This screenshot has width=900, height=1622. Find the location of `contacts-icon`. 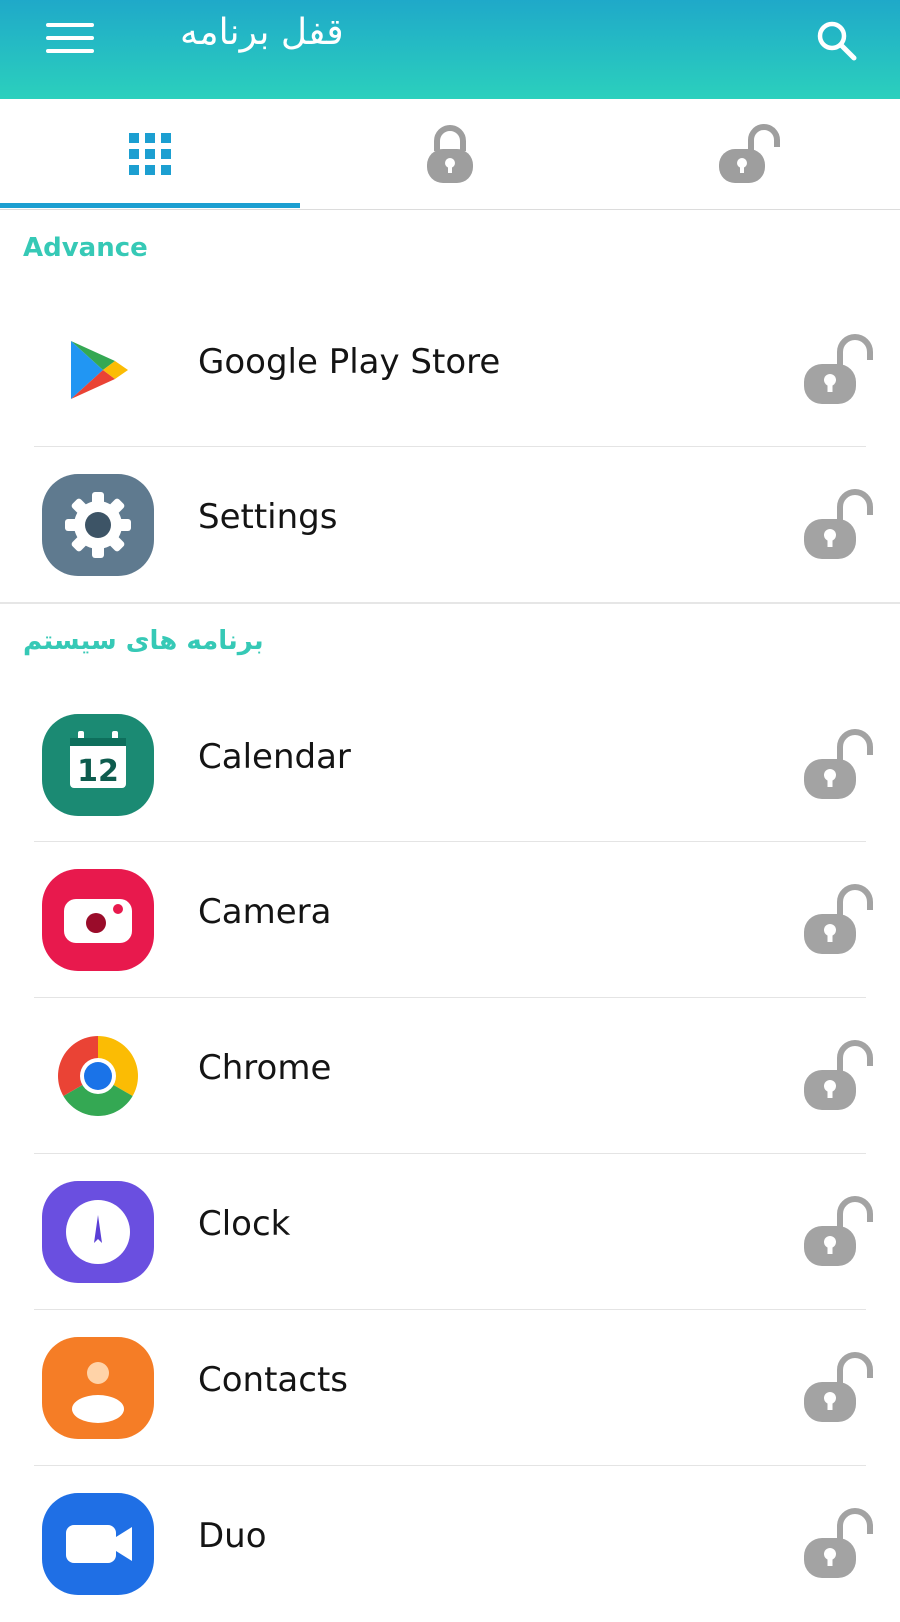

contacts-icon is located at coordinates (98, 1388).